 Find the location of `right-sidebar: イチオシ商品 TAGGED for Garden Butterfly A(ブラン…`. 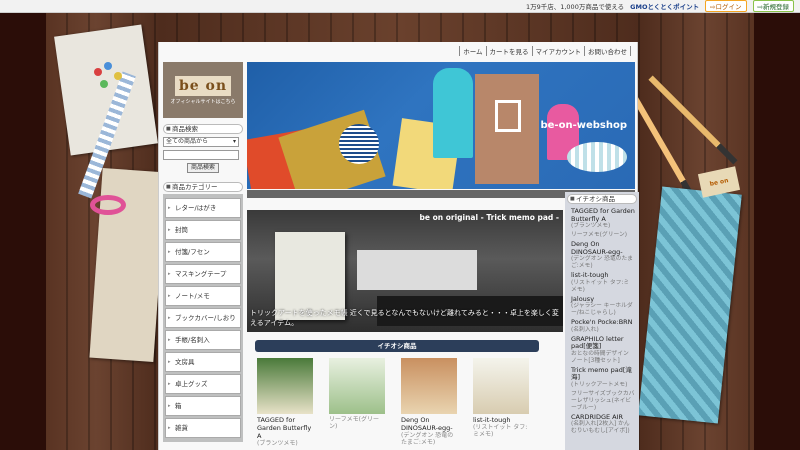

right-sidebar: イチオシ商品 TAGGED for Garden Butterfly A(ブラン… is located at coordinates (602, 321).